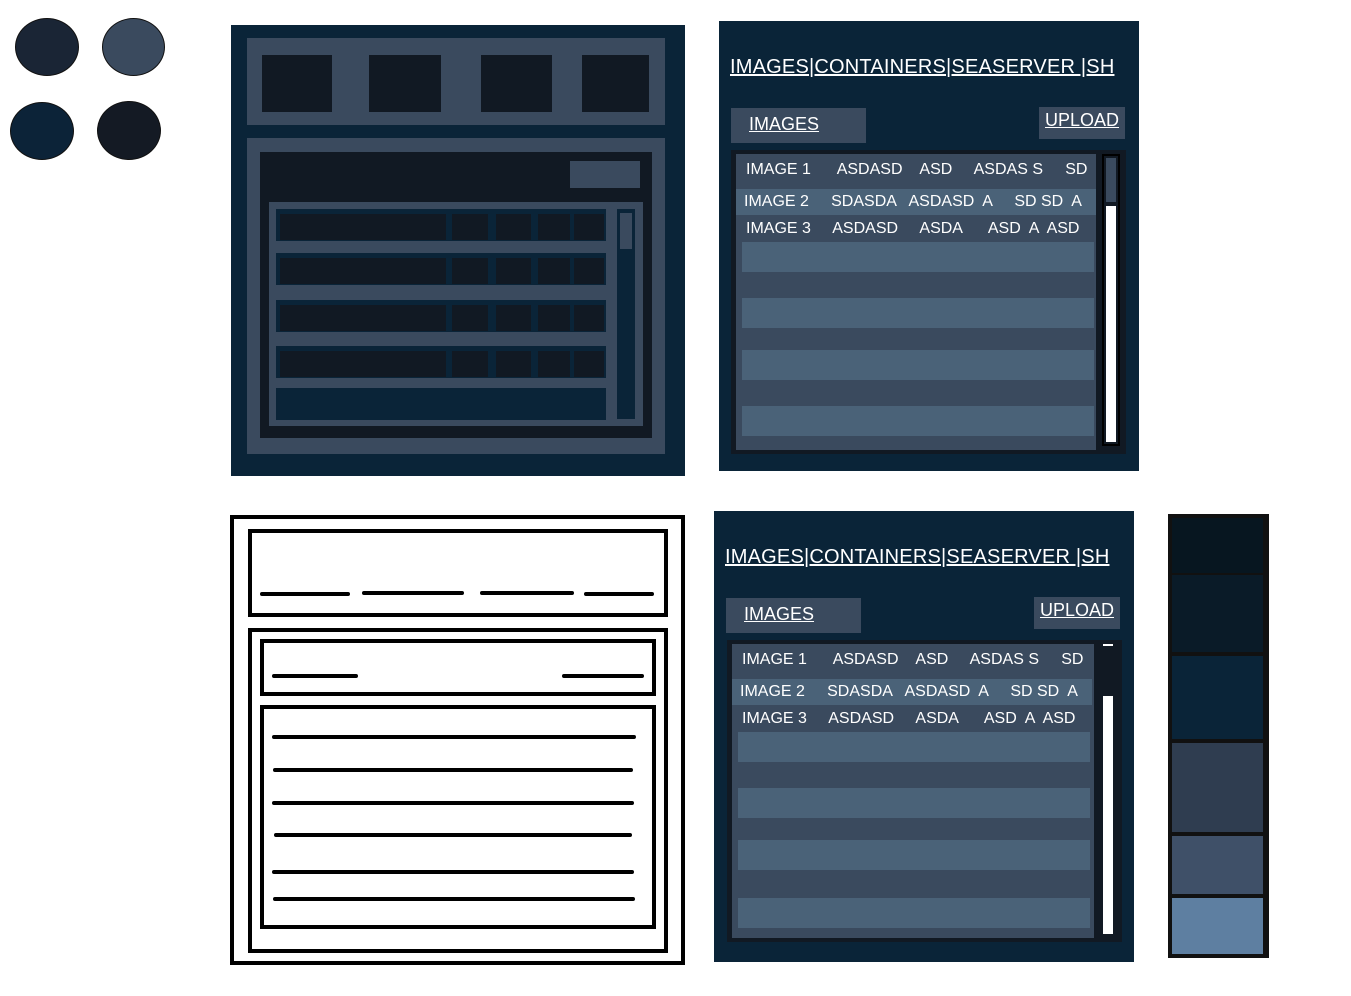 The width and height of the screenshot is (1351, 996). I want to click on outline-list, so click(458, 817).